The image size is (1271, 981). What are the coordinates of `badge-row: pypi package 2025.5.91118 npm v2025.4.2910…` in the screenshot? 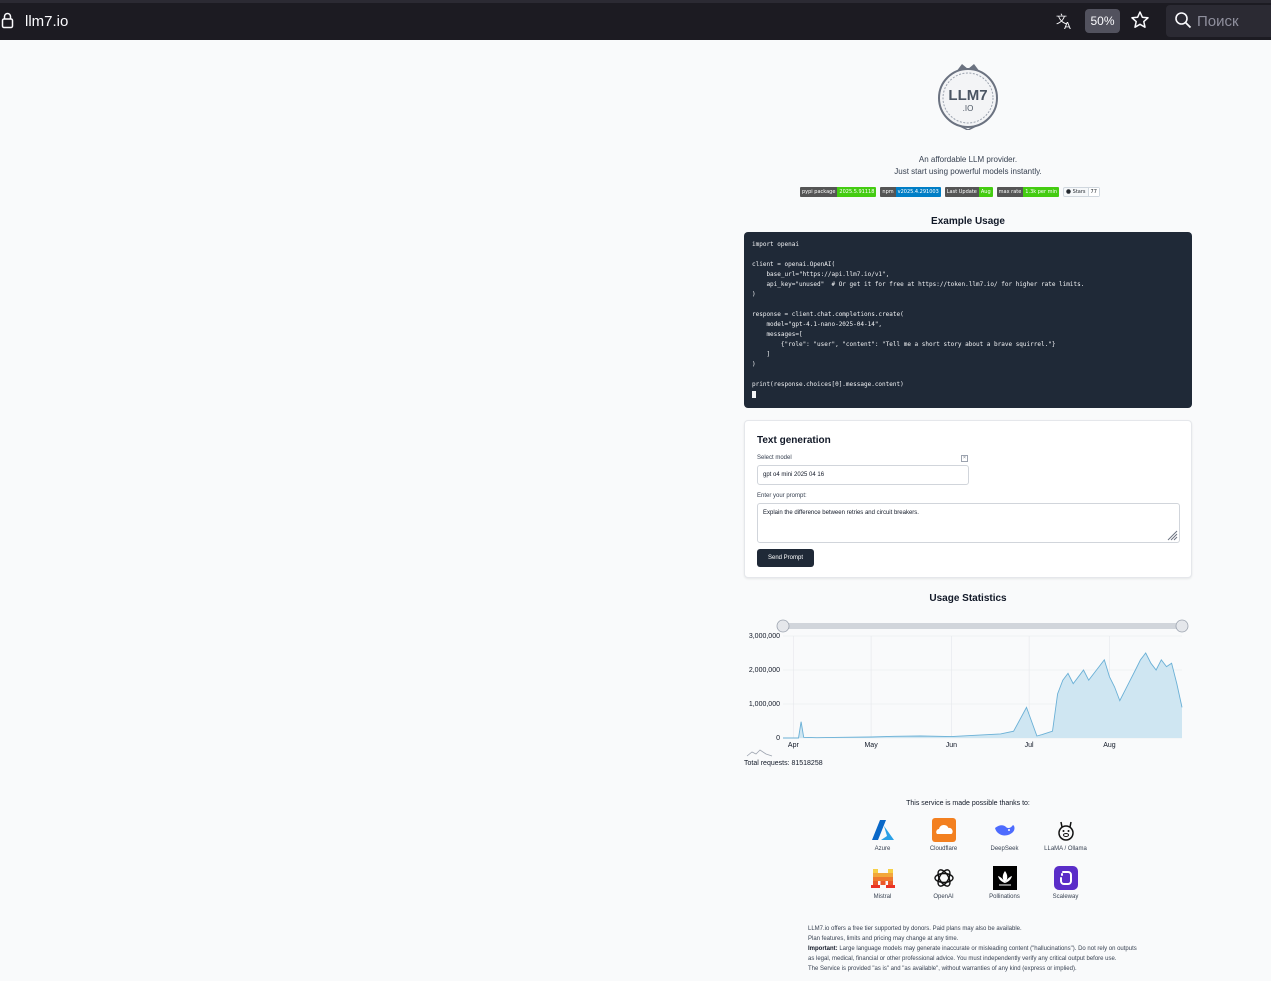 It's located at (950, 192).